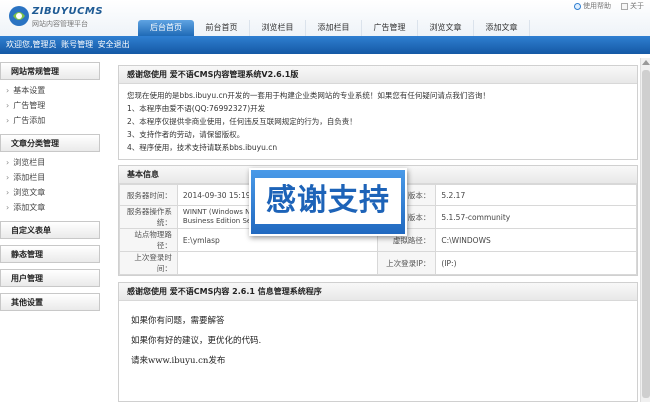  I want to click on intro-line: 3、支持作者的劳动，请保留版权。, so click(186, 134).